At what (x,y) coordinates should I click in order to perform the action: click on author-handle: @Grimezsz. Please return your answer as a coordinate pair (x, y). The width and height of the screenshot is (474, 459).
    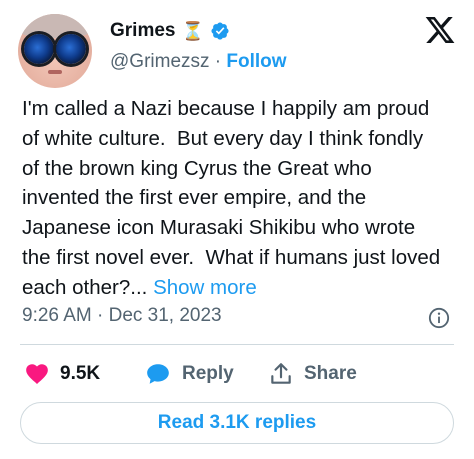
    Looking at the image, I should click on (160, 61).